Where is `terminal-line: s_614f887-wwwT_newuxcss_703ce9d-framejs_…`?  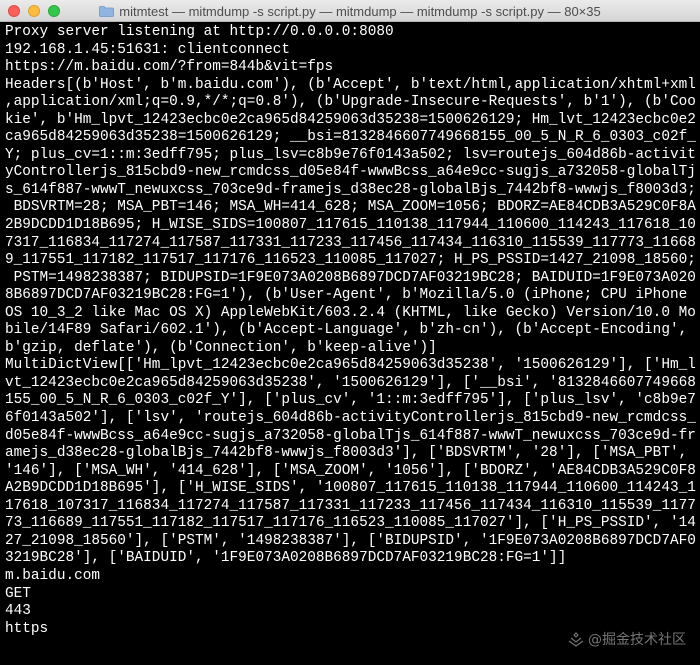 terminal-line: s_614f887-wwwT_newuxcss_703ce9d-framejs_… is located at coordinates (350, 189).